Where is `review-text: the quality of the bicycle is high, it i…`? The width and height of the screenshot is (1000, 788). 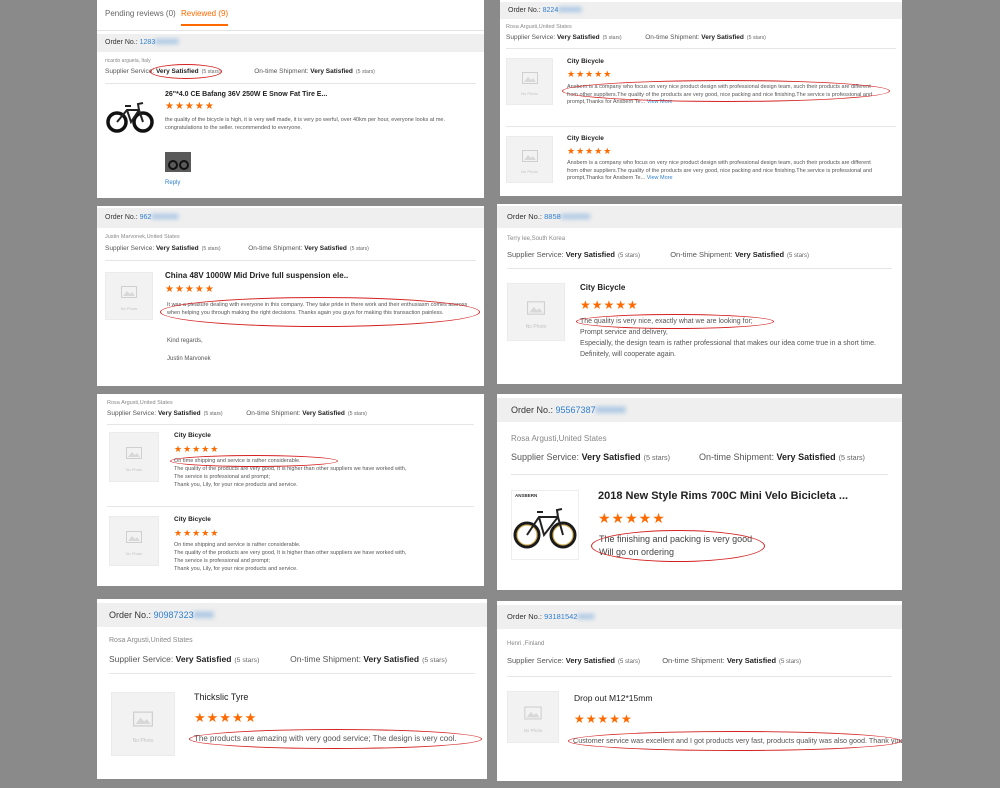 review-text: the quality of the bicycle is high, it i… is located at coordinates (305, 124).